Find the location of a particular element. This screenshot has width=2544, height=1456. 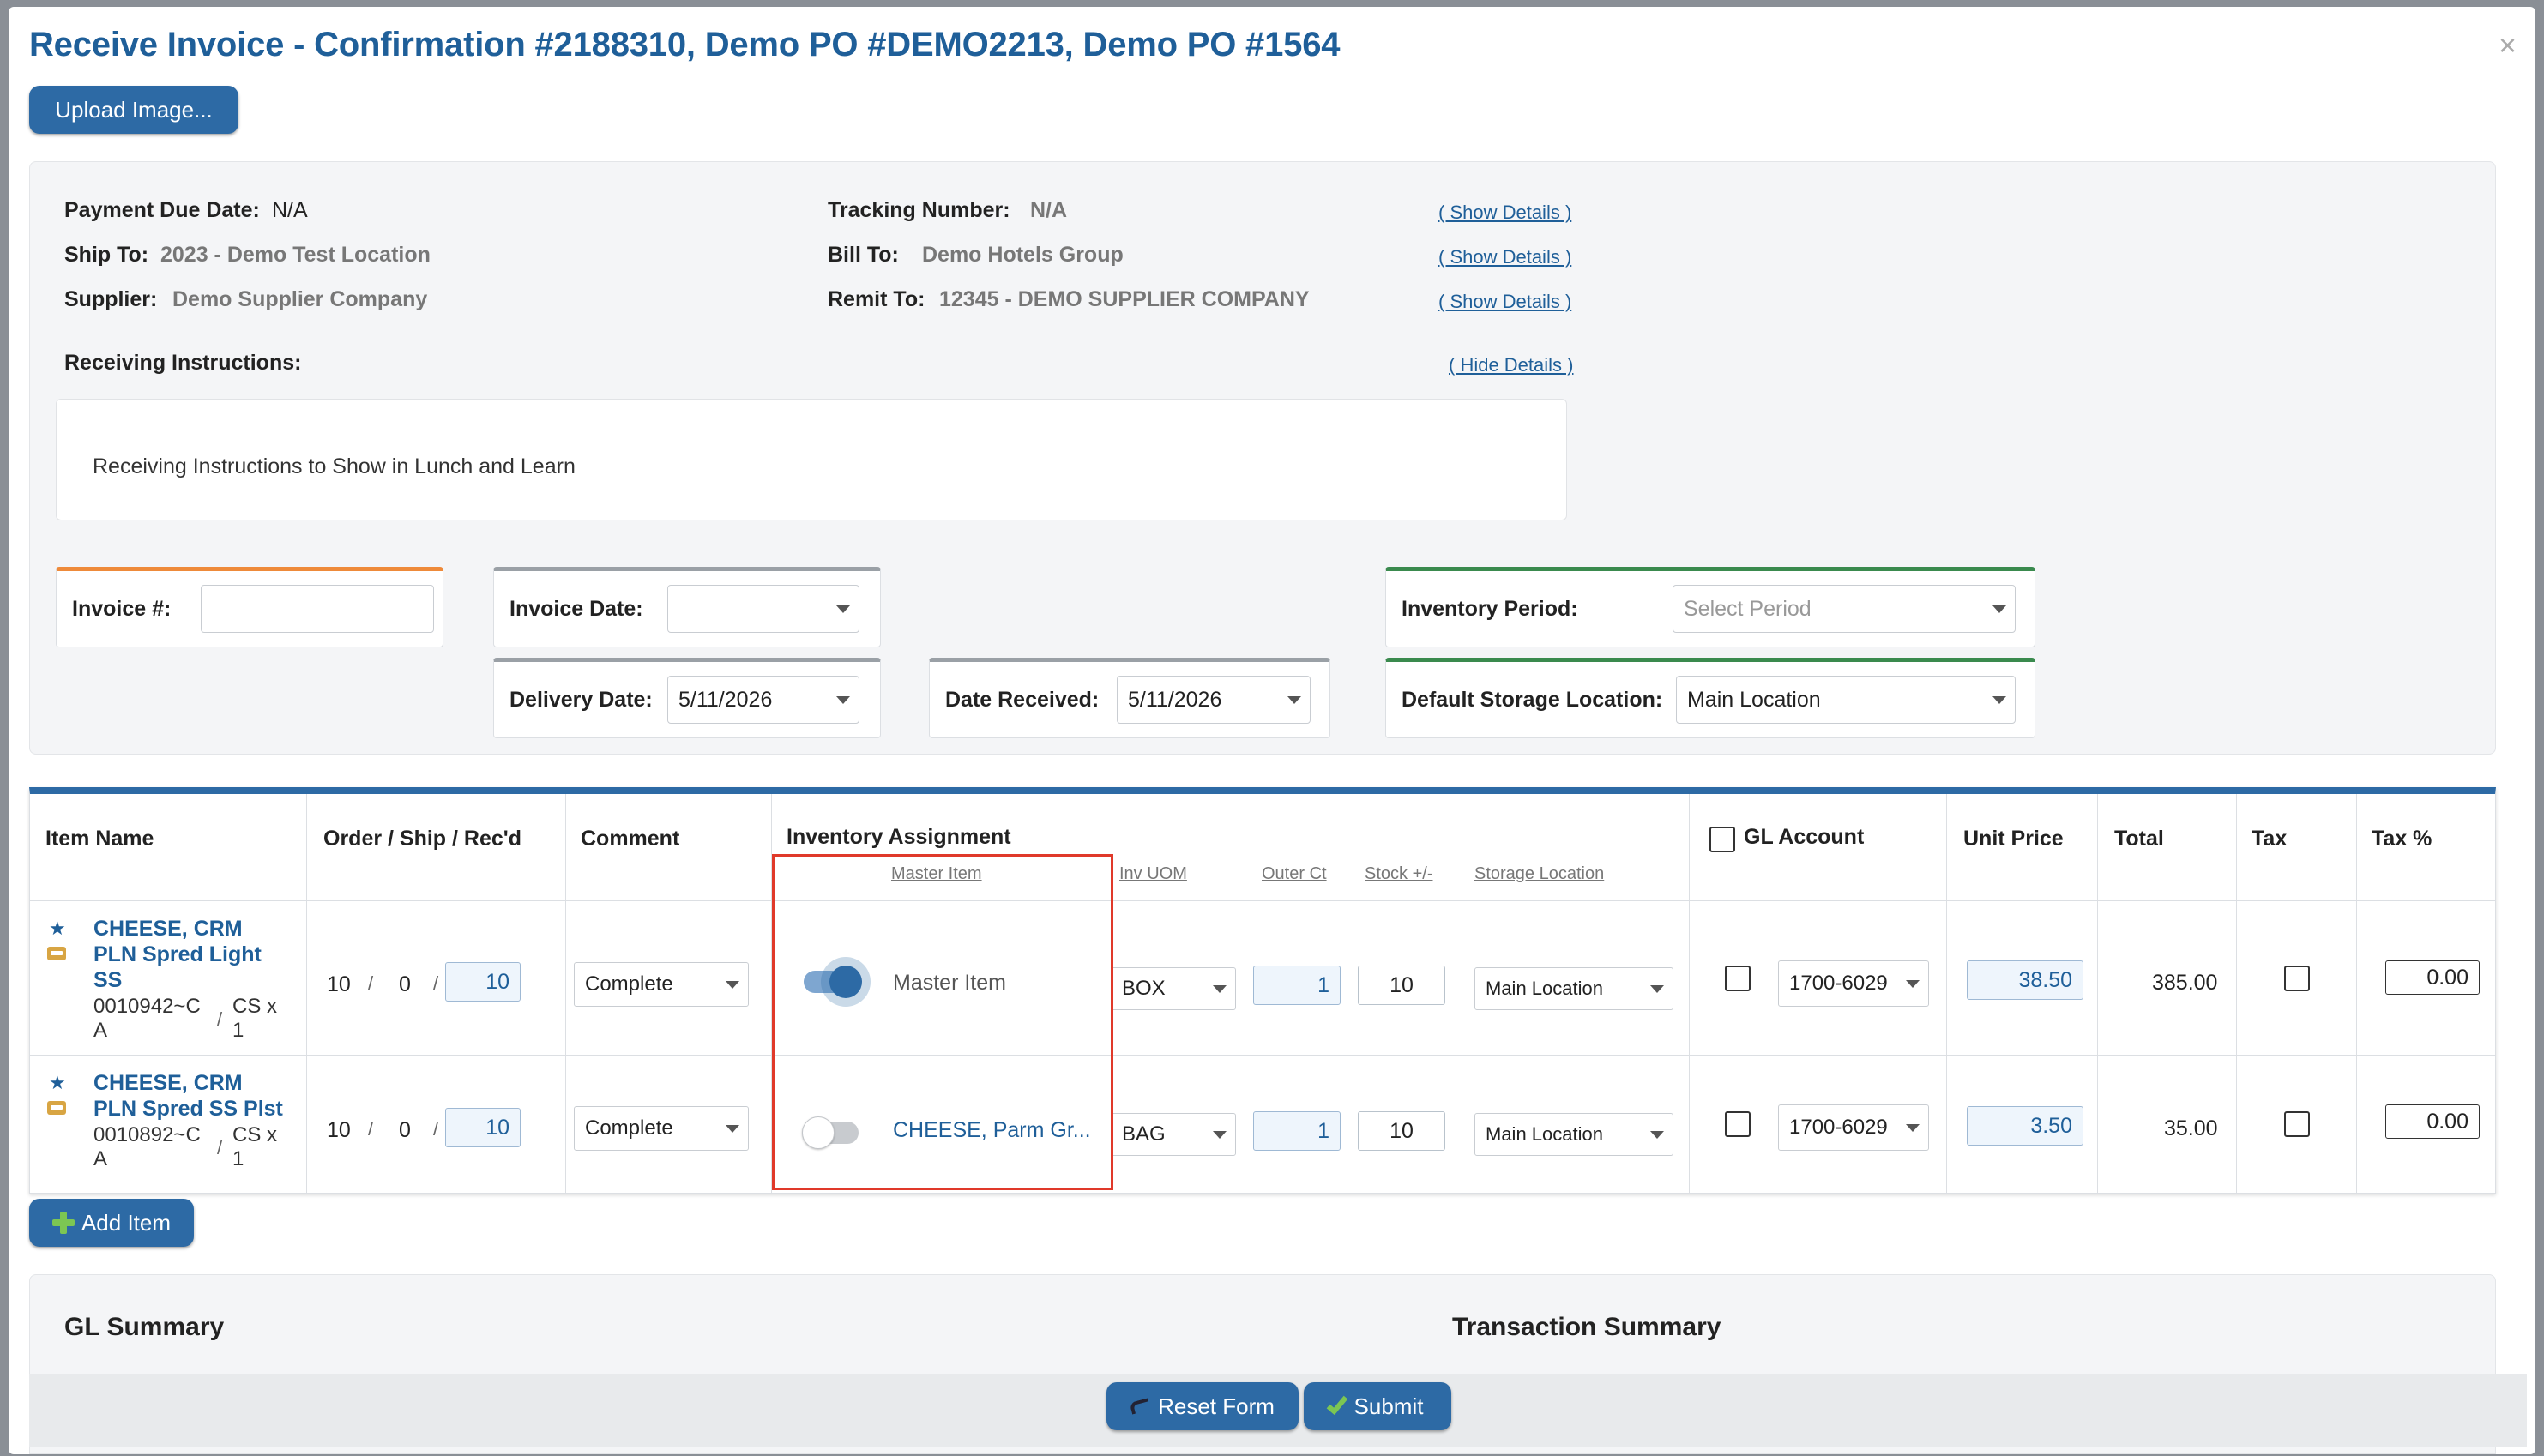

plus-icon is located at coordinates (63, 1223).